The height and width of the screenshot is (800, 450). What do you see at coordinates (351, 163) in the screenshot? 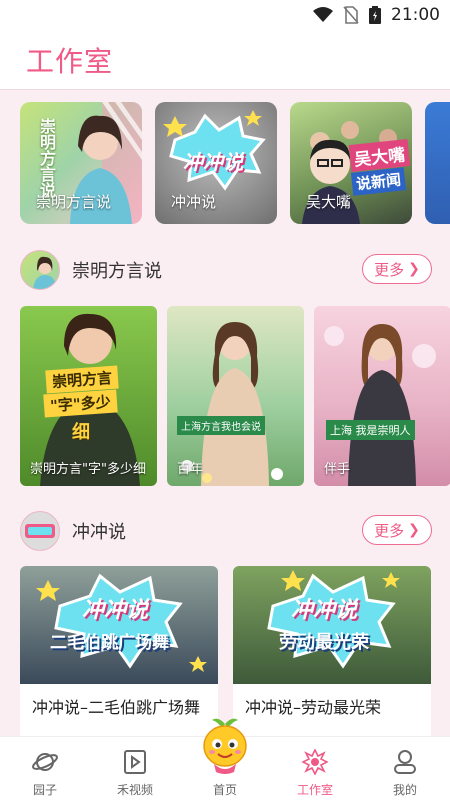
I see `channel-card-wudazui: 吴大嘴 说新闻 吴大嘴` at bounding box center [351, 163].